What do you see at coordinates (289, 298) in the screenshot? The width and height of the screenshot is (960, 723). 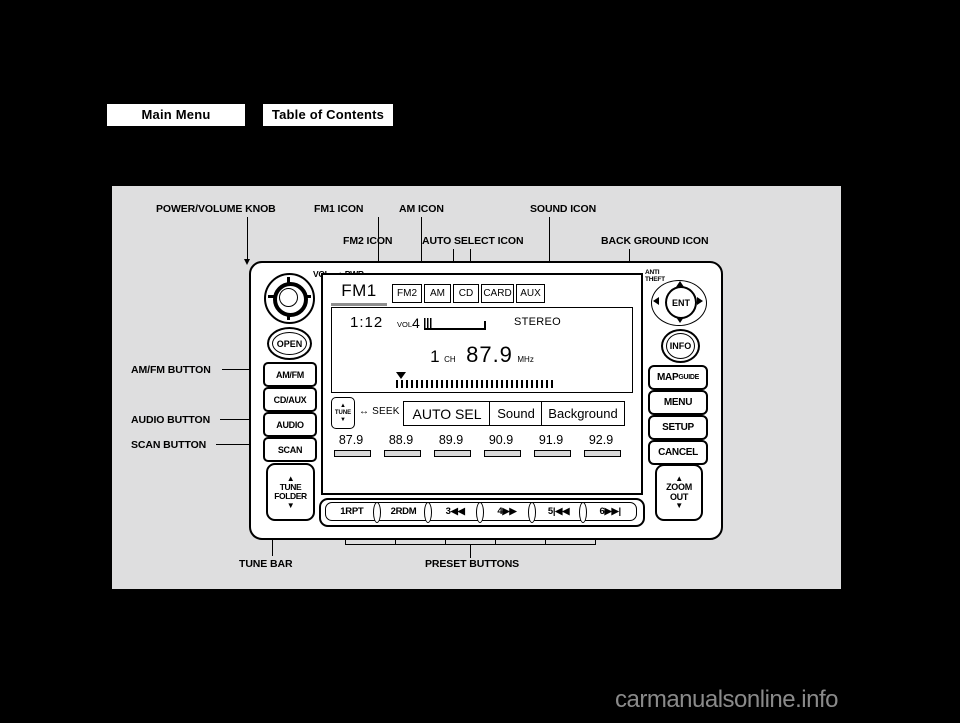 I see `volume-knob` at bounding box center [289, 298].